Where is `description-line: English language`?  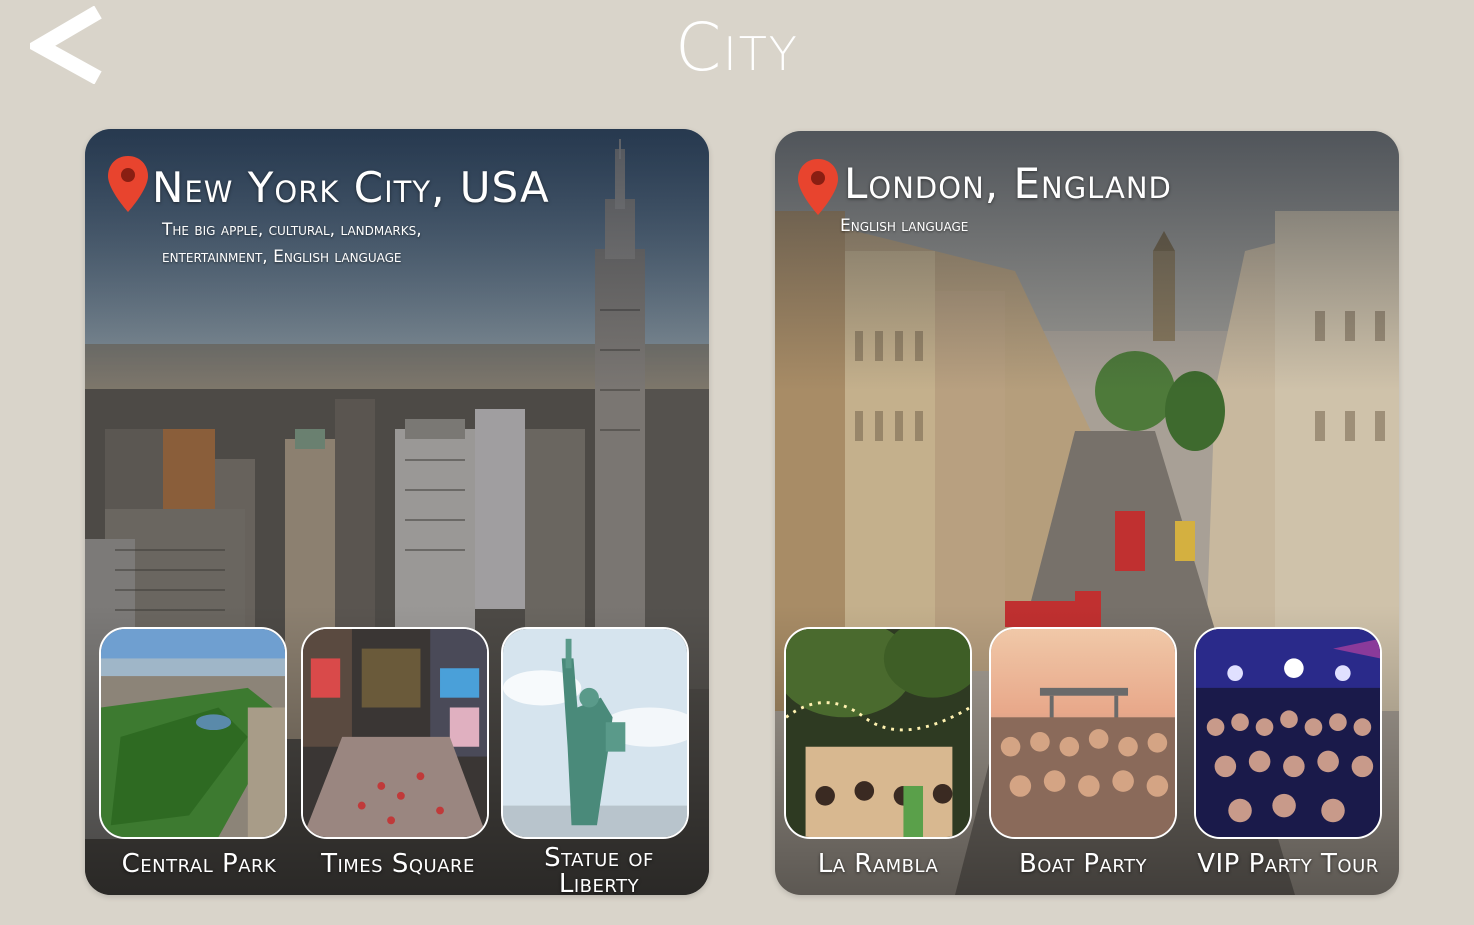 description-line: English language is located at coordinates (904, 226).